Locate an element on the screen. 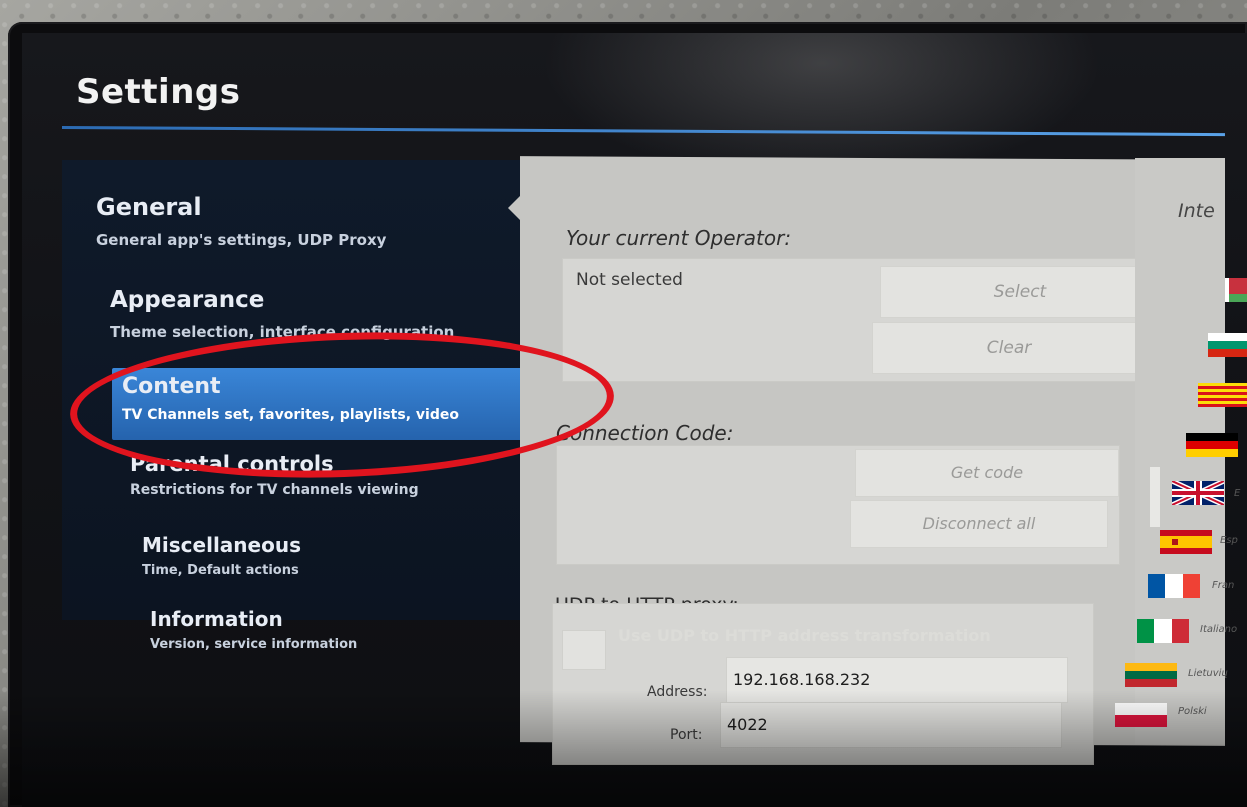 The image size is (1247, 807). spain-flag-icon is located at coordinates (1186, 542).